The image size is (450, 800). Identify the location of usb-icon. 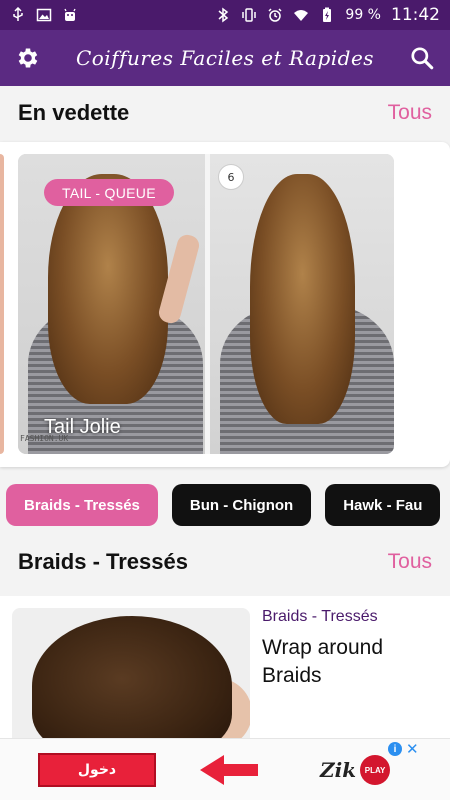
(18, 14).